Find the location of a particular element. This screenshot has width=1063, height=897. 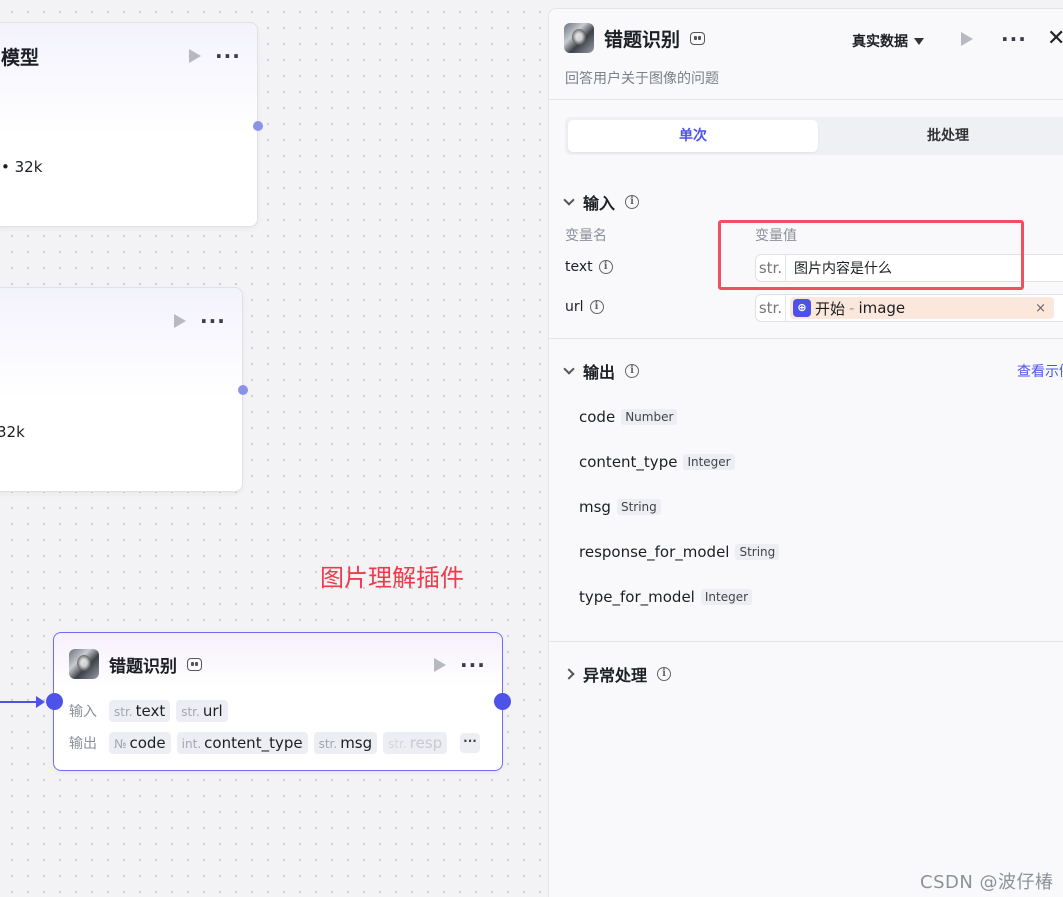

section-title: 异常处理 is located at coordinates (615, 675).